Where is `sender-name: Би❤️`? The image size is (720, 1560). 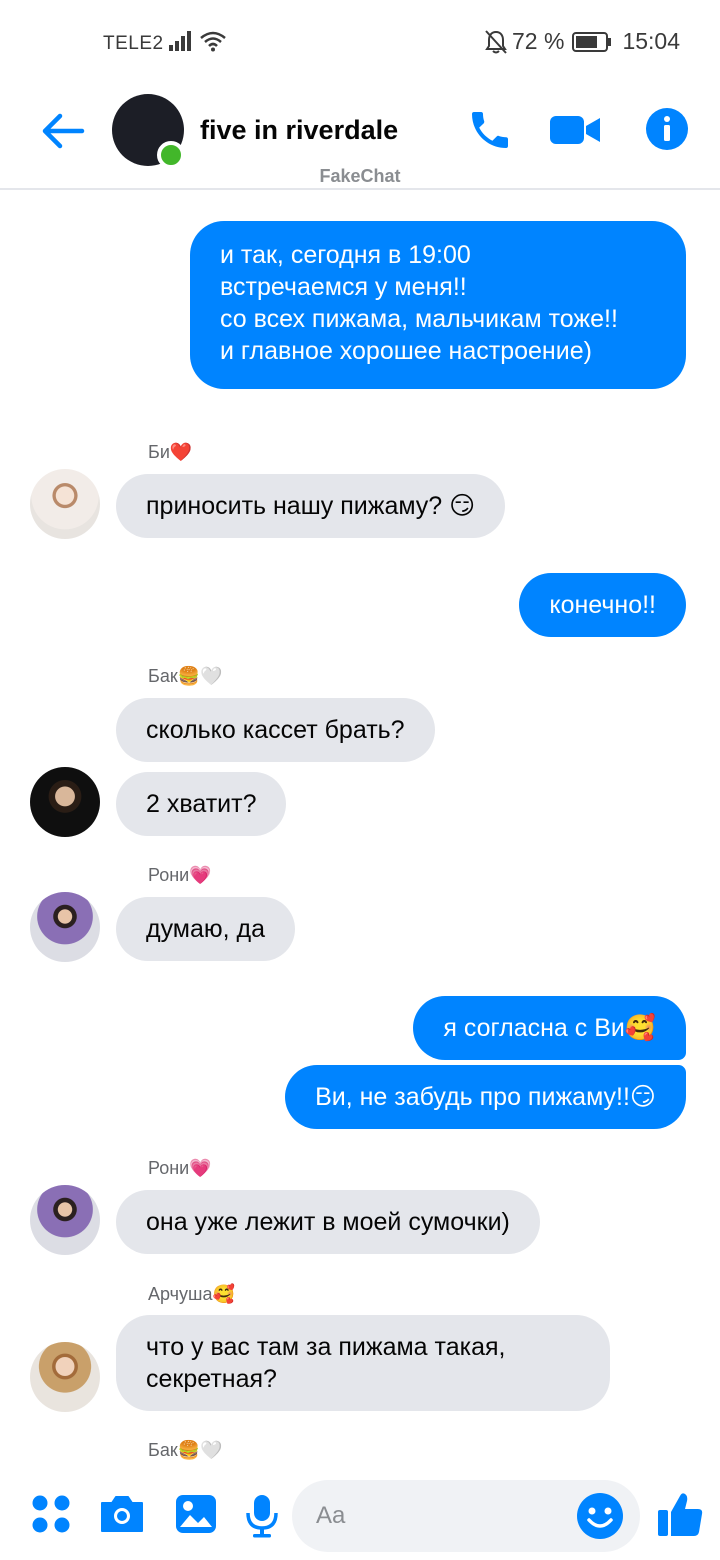 sender-name: Би❤️ is located at coordinates (170, 452).